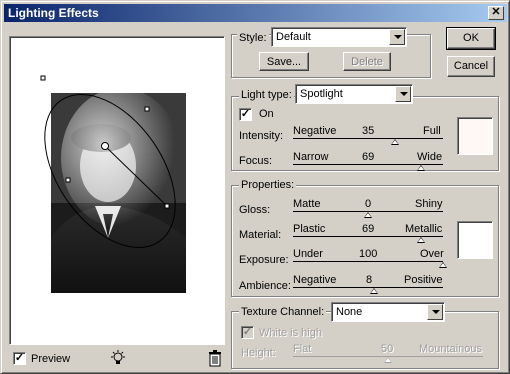 Image resolution: width=510 pixels, height=374 pixels. Describe the element at coordinates (368, 261) in the screenshot. I see `exposure-slider-track` at that location.